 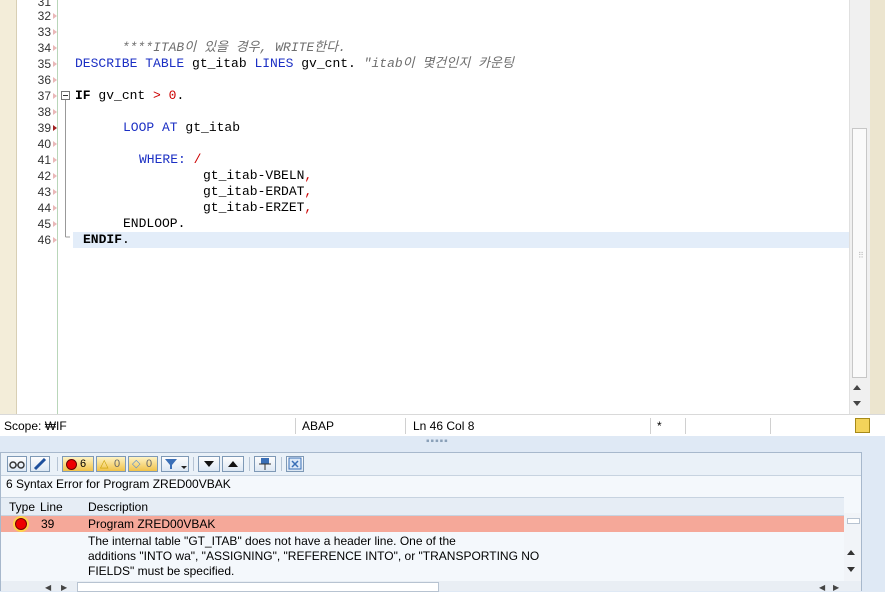 What do you see at coordinates (44, 16) in the screenshot?
I see `line-number: 32` at bounding box center [44, 16].